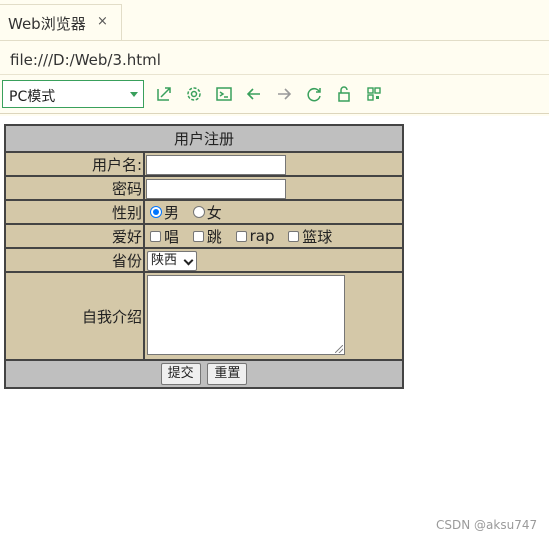  What do you see at coordinates (204, 374) in the screenshot?
I see `button-row: 提交 重置` at bounding box center [204, 374].